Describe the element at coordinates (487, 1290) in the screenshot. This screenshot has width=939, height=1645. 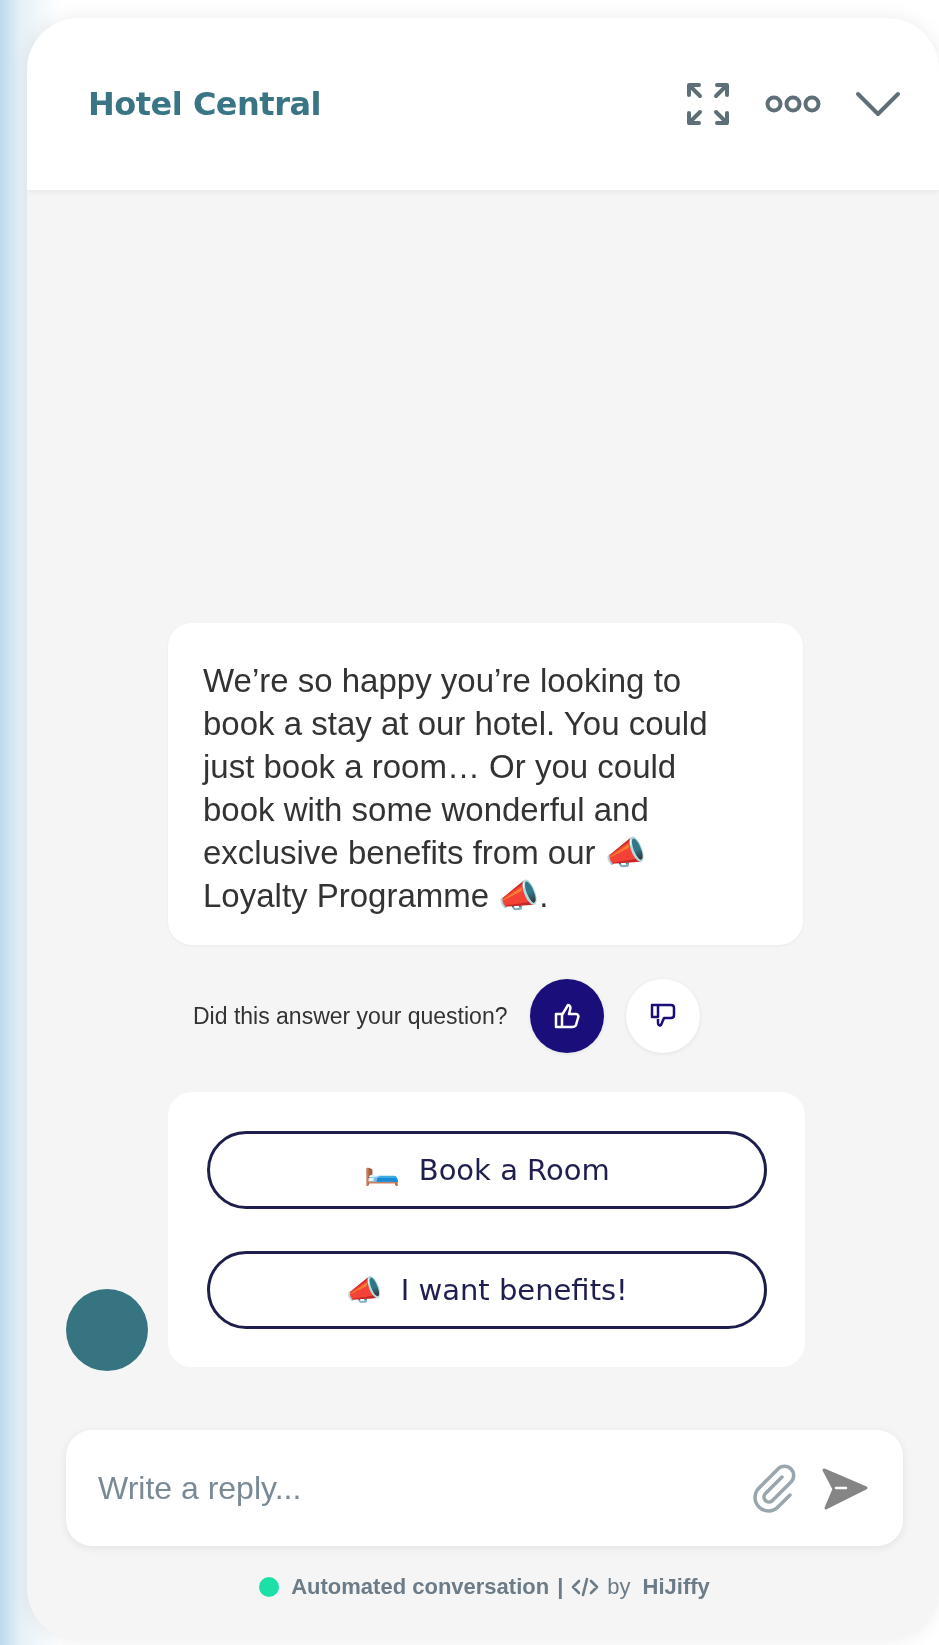
I see `quick-reply-button: 📣 I want benefits!` at that location.